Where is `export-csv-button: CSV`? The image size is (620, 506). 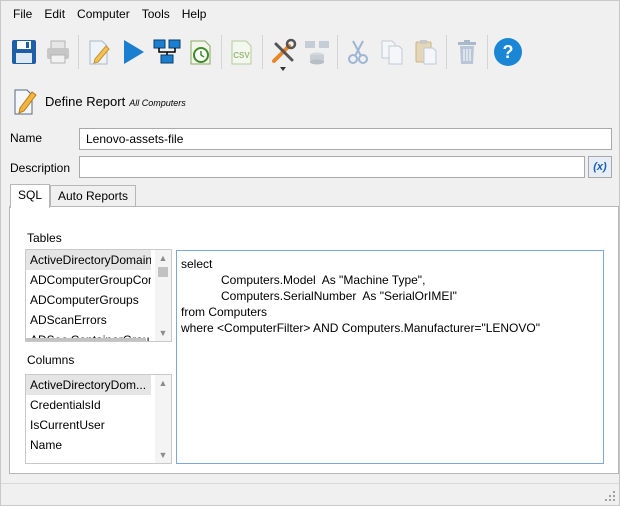
export-csv-button: CSV is located at coordinates (242, 52).